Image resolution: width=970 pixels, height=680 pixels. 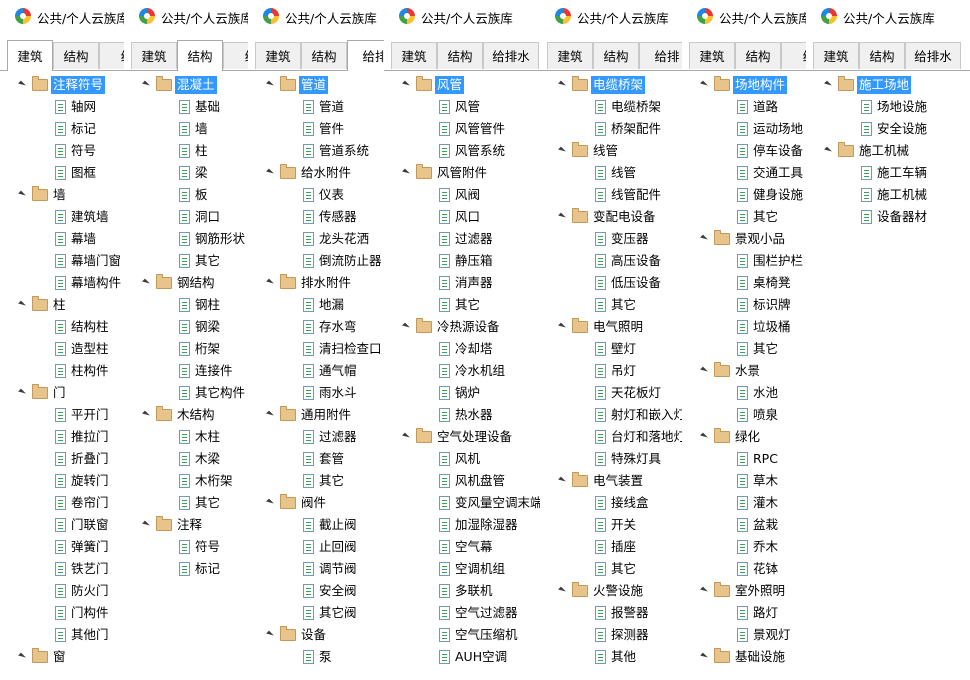 What do you see at coordinates (611, 349) in the screenshot?
I see `tree-leaf-item: 壁灯` at bounding box center [611, 349].